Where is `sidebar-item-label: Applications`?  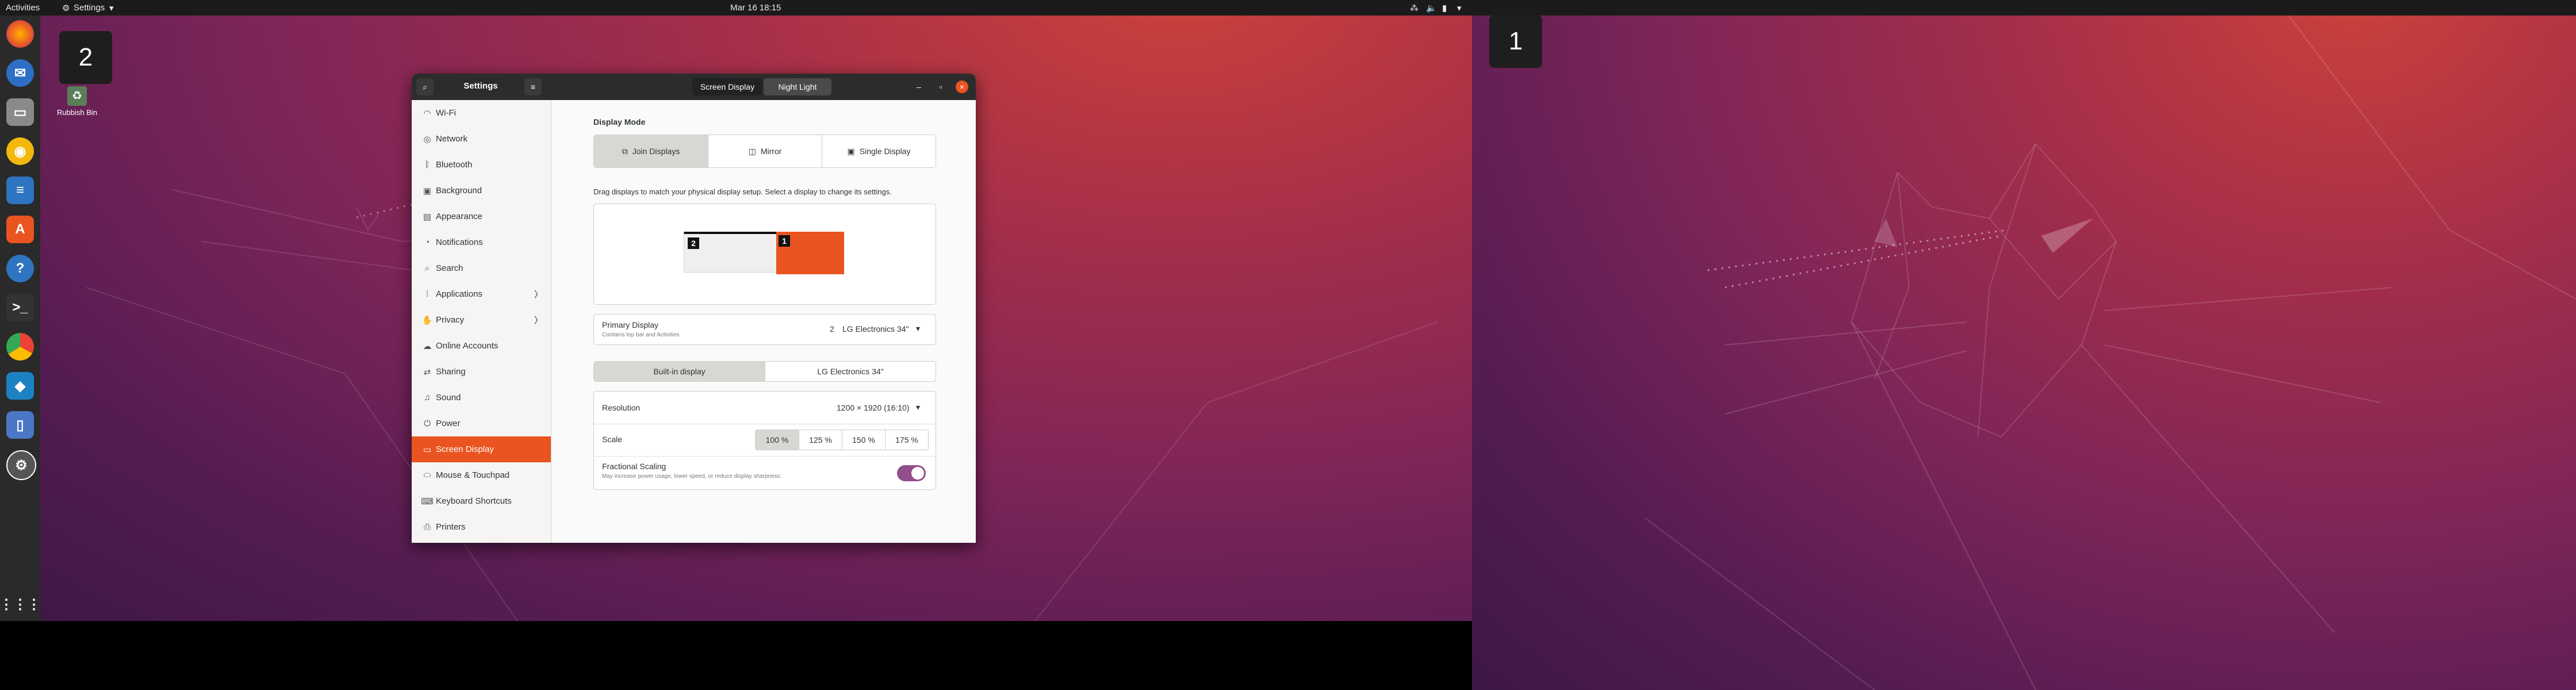 sidebar-item-label: Applications is located at coordinates (459, 294).